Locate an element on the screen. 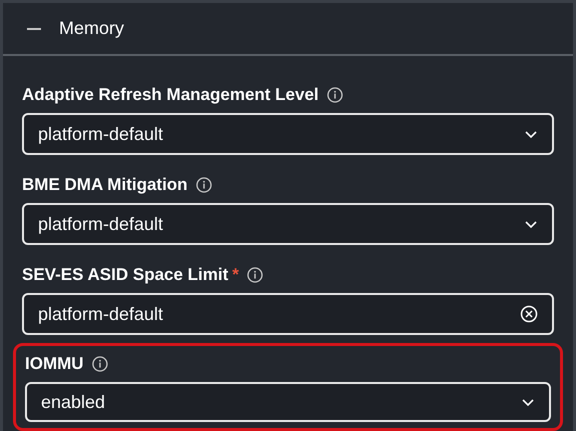 This screenshot has width=576, height=431. field-label: BME DMA Mitigation is located at coordinates (105, 185).